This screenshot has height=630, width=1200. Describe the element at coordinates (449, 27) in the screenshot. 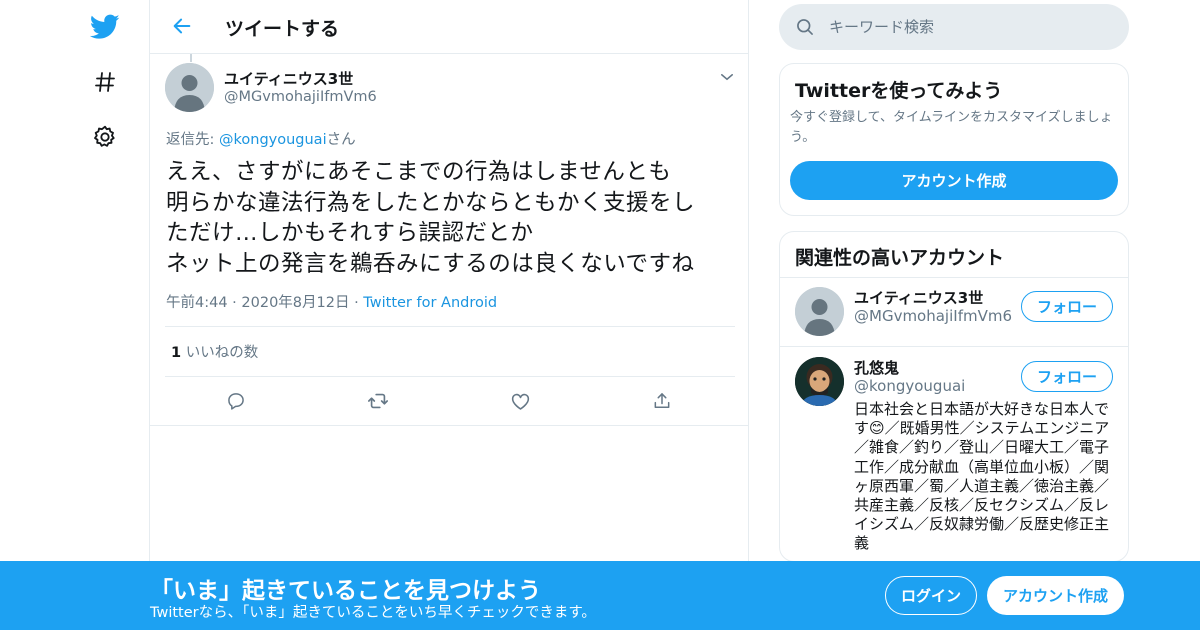

I see `main-header: ツイートする` at that location.